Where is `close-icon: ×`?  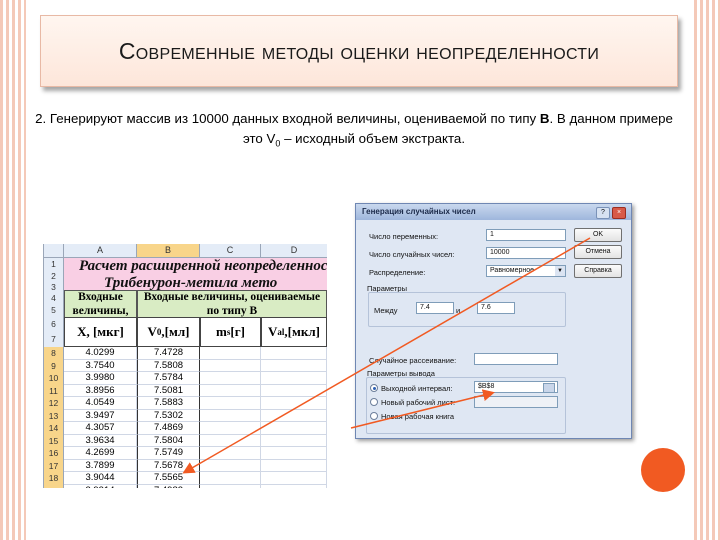
close-icon: × is located at coordinates (619, 213).